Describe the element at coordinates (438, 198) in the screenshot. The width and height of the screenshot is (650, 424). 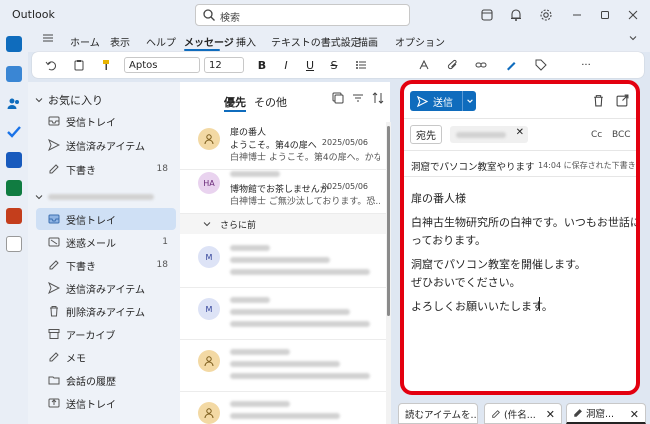
I see `body-line: 扉の番人様` at that location.